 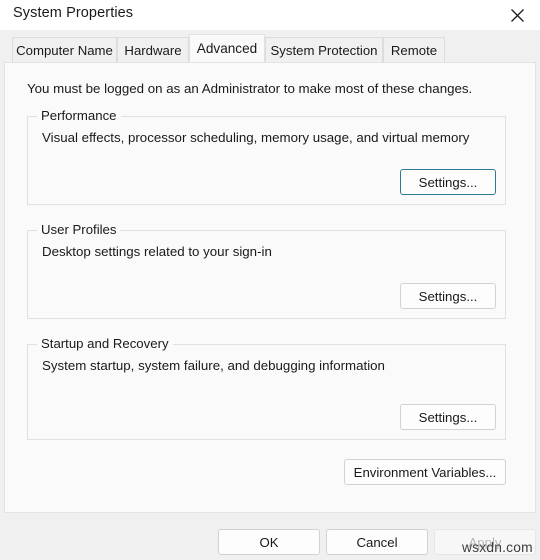 I want to click on tab-hardware: Hardware, so click(x=153, y=49).